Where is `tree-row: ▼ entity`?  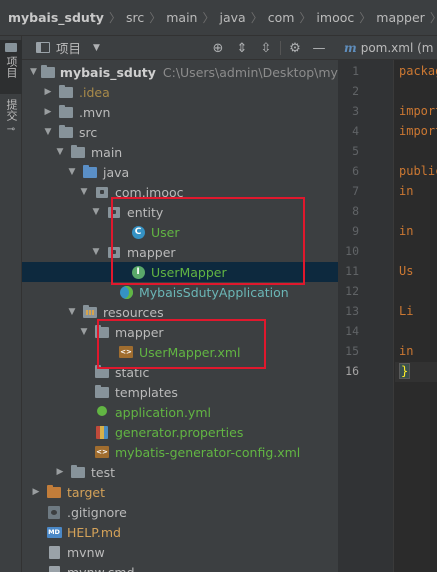
tree-row: ▼ entity is located at coordinates (180, 212).